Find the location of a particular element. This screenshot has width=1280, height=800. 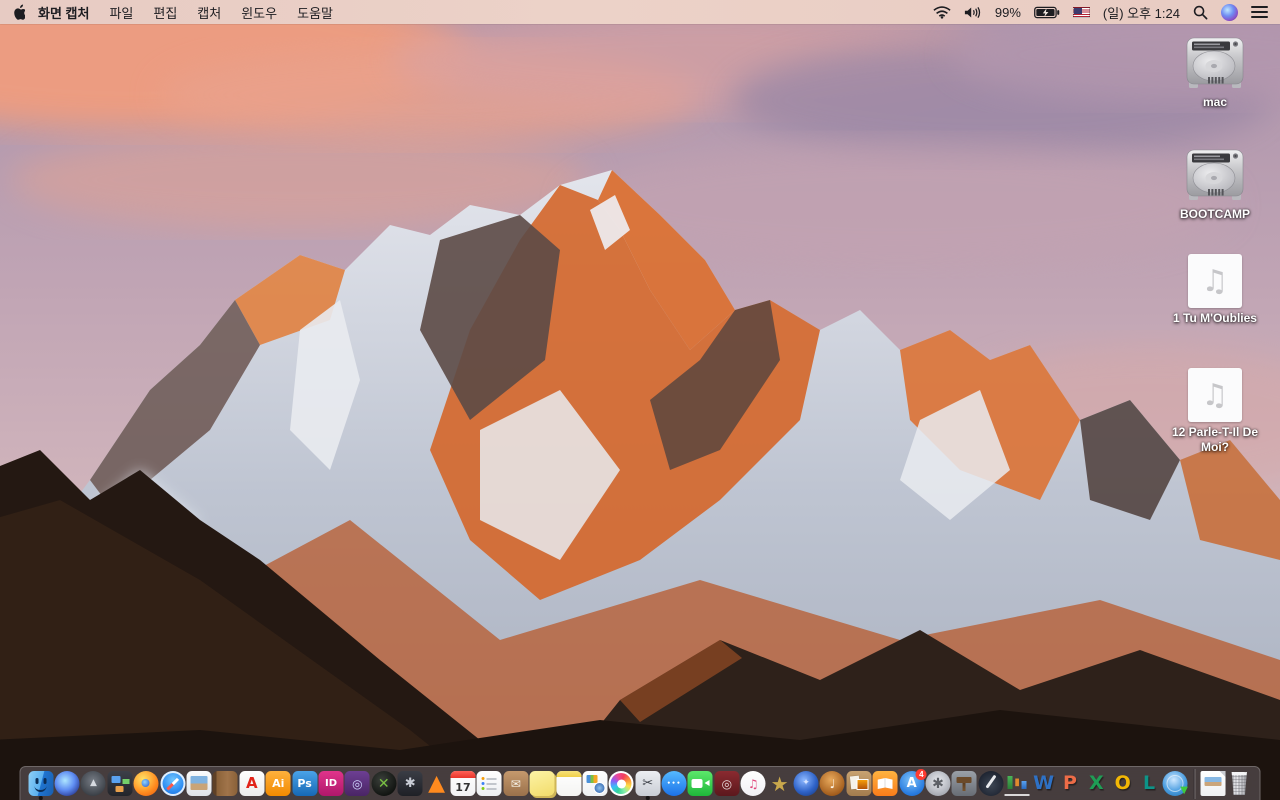

imovie-glyph: ★ is located at coordinates (779, 783).